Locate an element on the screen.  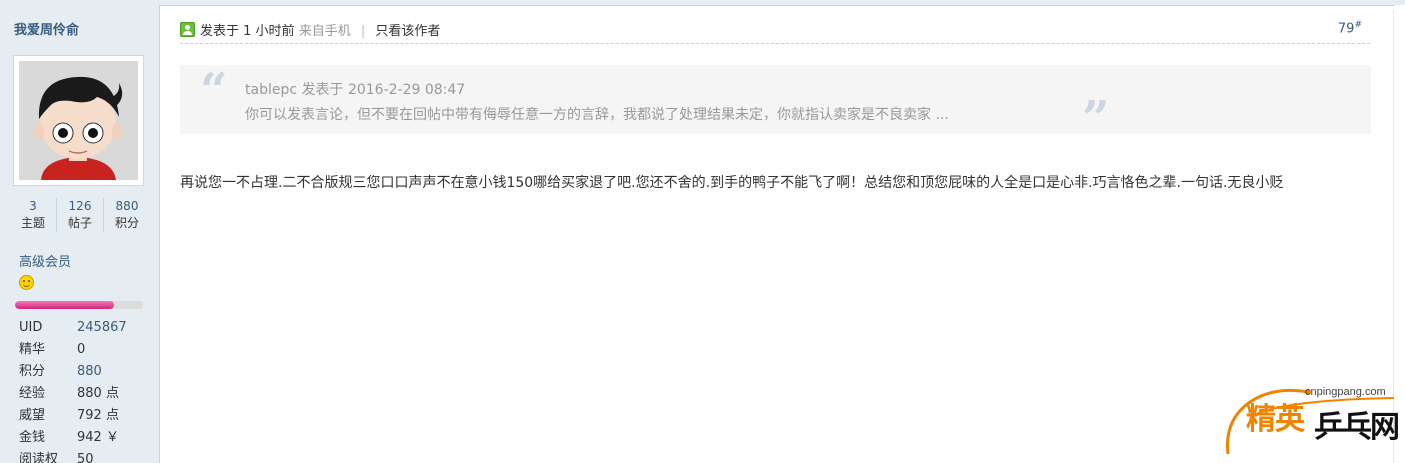
info-key: 经验 is located at coordinates (32, 393).